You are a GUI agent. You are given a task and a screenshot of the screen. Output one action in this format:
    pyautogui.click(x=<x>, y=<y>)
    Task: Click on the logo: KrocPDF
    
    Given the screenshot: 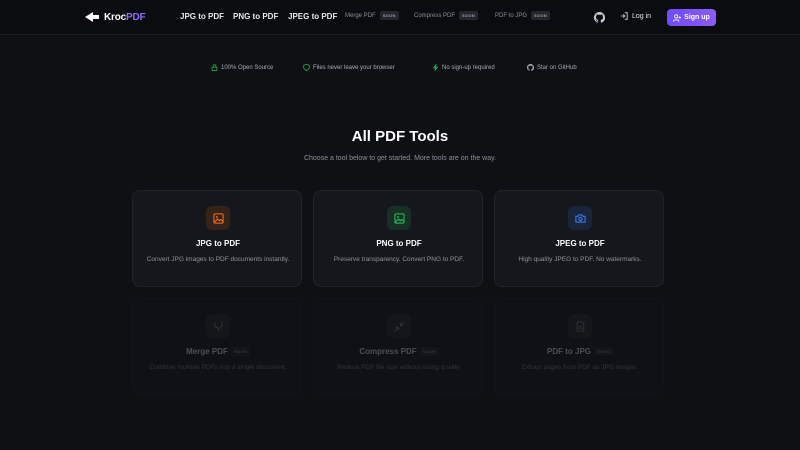 What is the action you would take?
    pyautogui.click(x=115, y=17)
    